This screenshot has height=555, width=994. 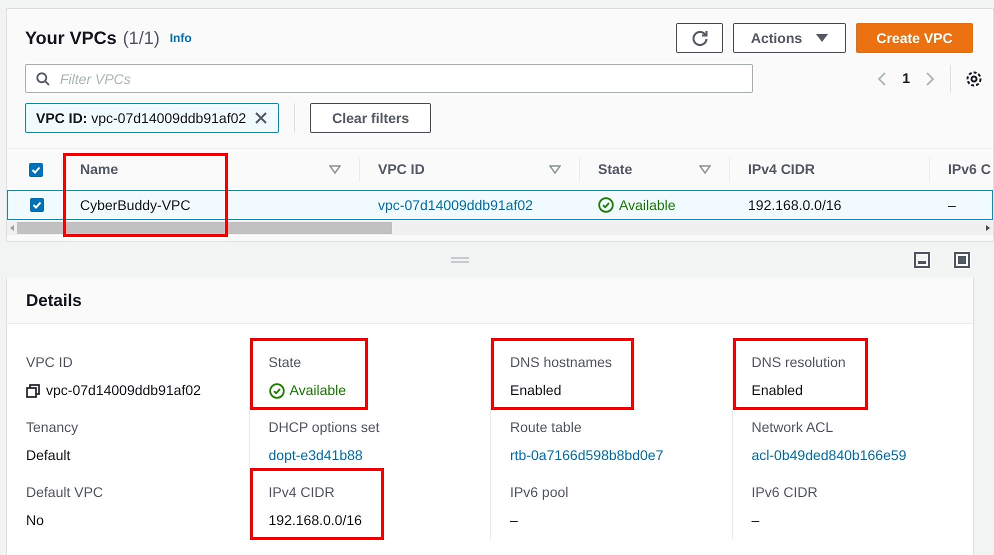 I want to click on field-value-link: dopt-e3d41b88, so click(x=324, y=455).